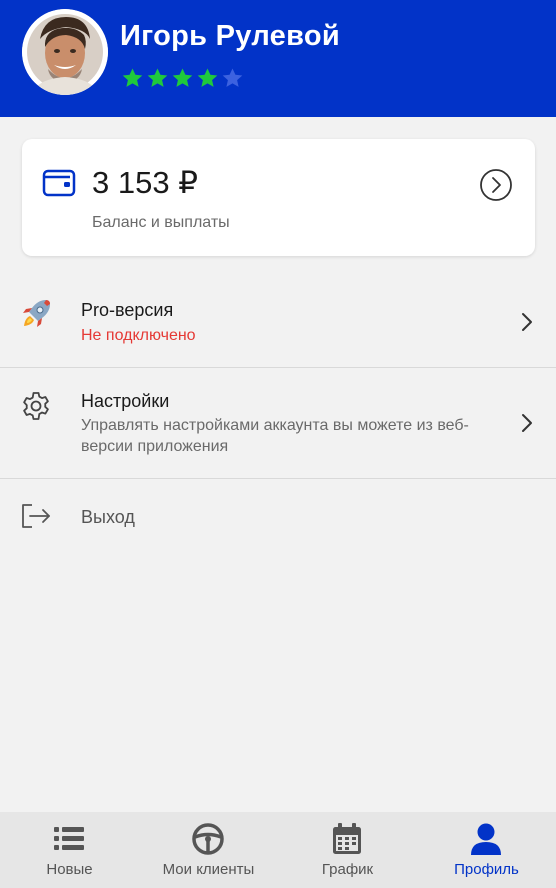 This screenshot has width=556, height=888. Describe the element at coordinates (36, 516) in the screenshot. I see `logout-icon` at that location.